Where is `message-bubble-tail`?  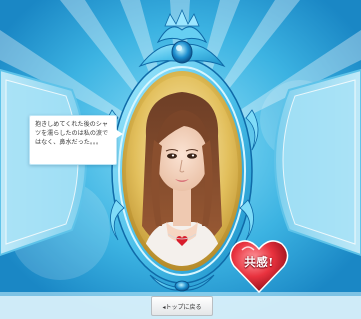 message-bubble-tail is located at coordinates (119, 134).